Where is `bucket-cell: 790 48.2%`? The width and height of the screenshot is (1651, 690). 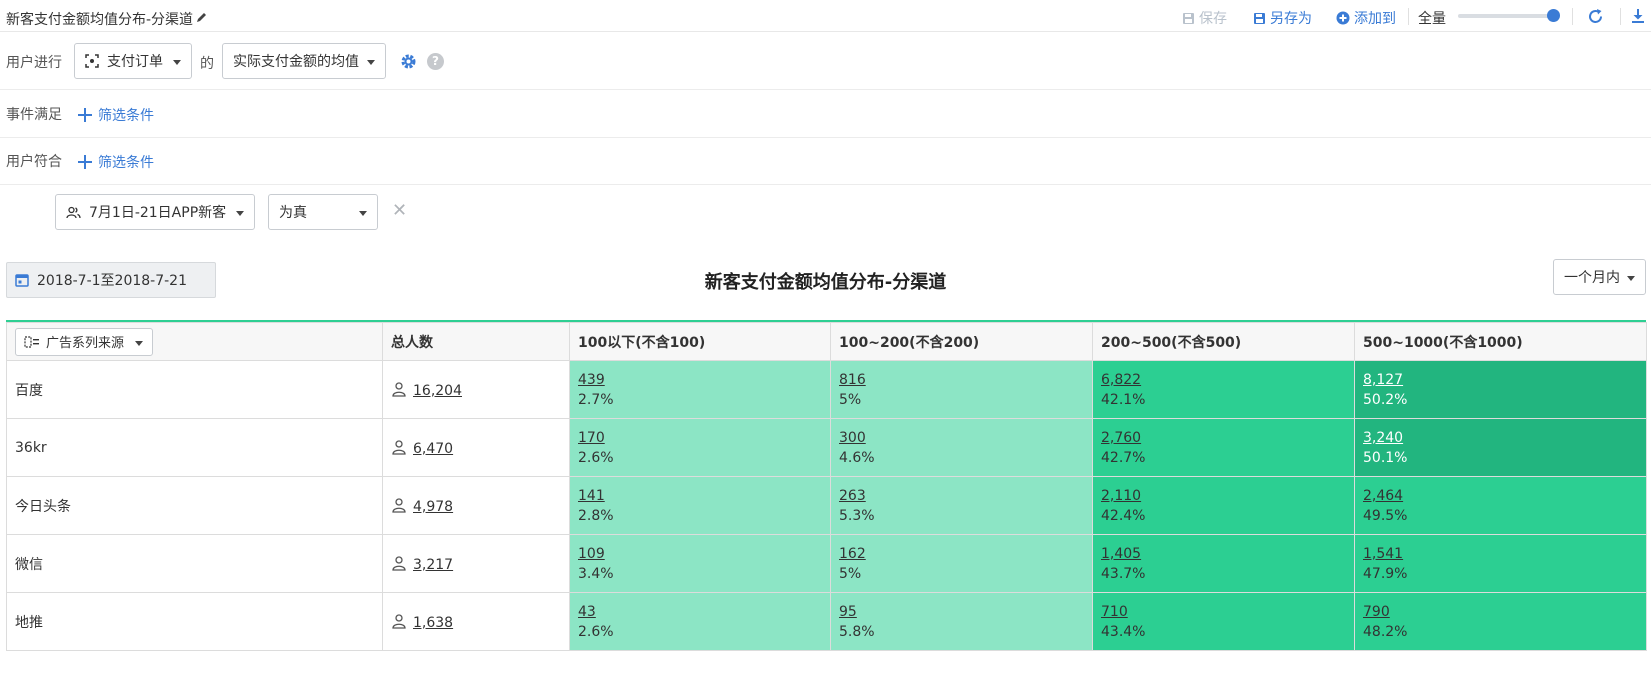 bucket-cell: 790 48.2% is located at coordinates (1500, 621).